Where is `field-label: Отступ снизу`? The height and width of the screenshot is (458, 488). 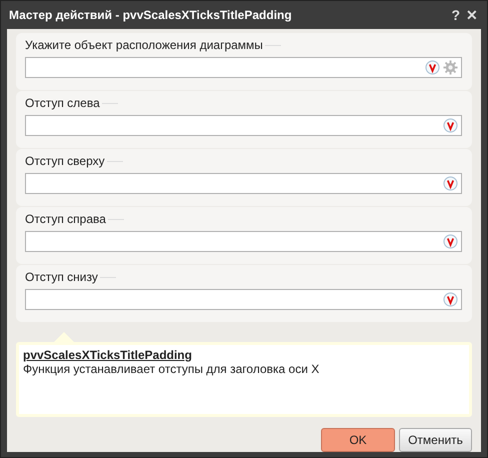
field-label: Отступ снизу is located at coordinates (61, 277).